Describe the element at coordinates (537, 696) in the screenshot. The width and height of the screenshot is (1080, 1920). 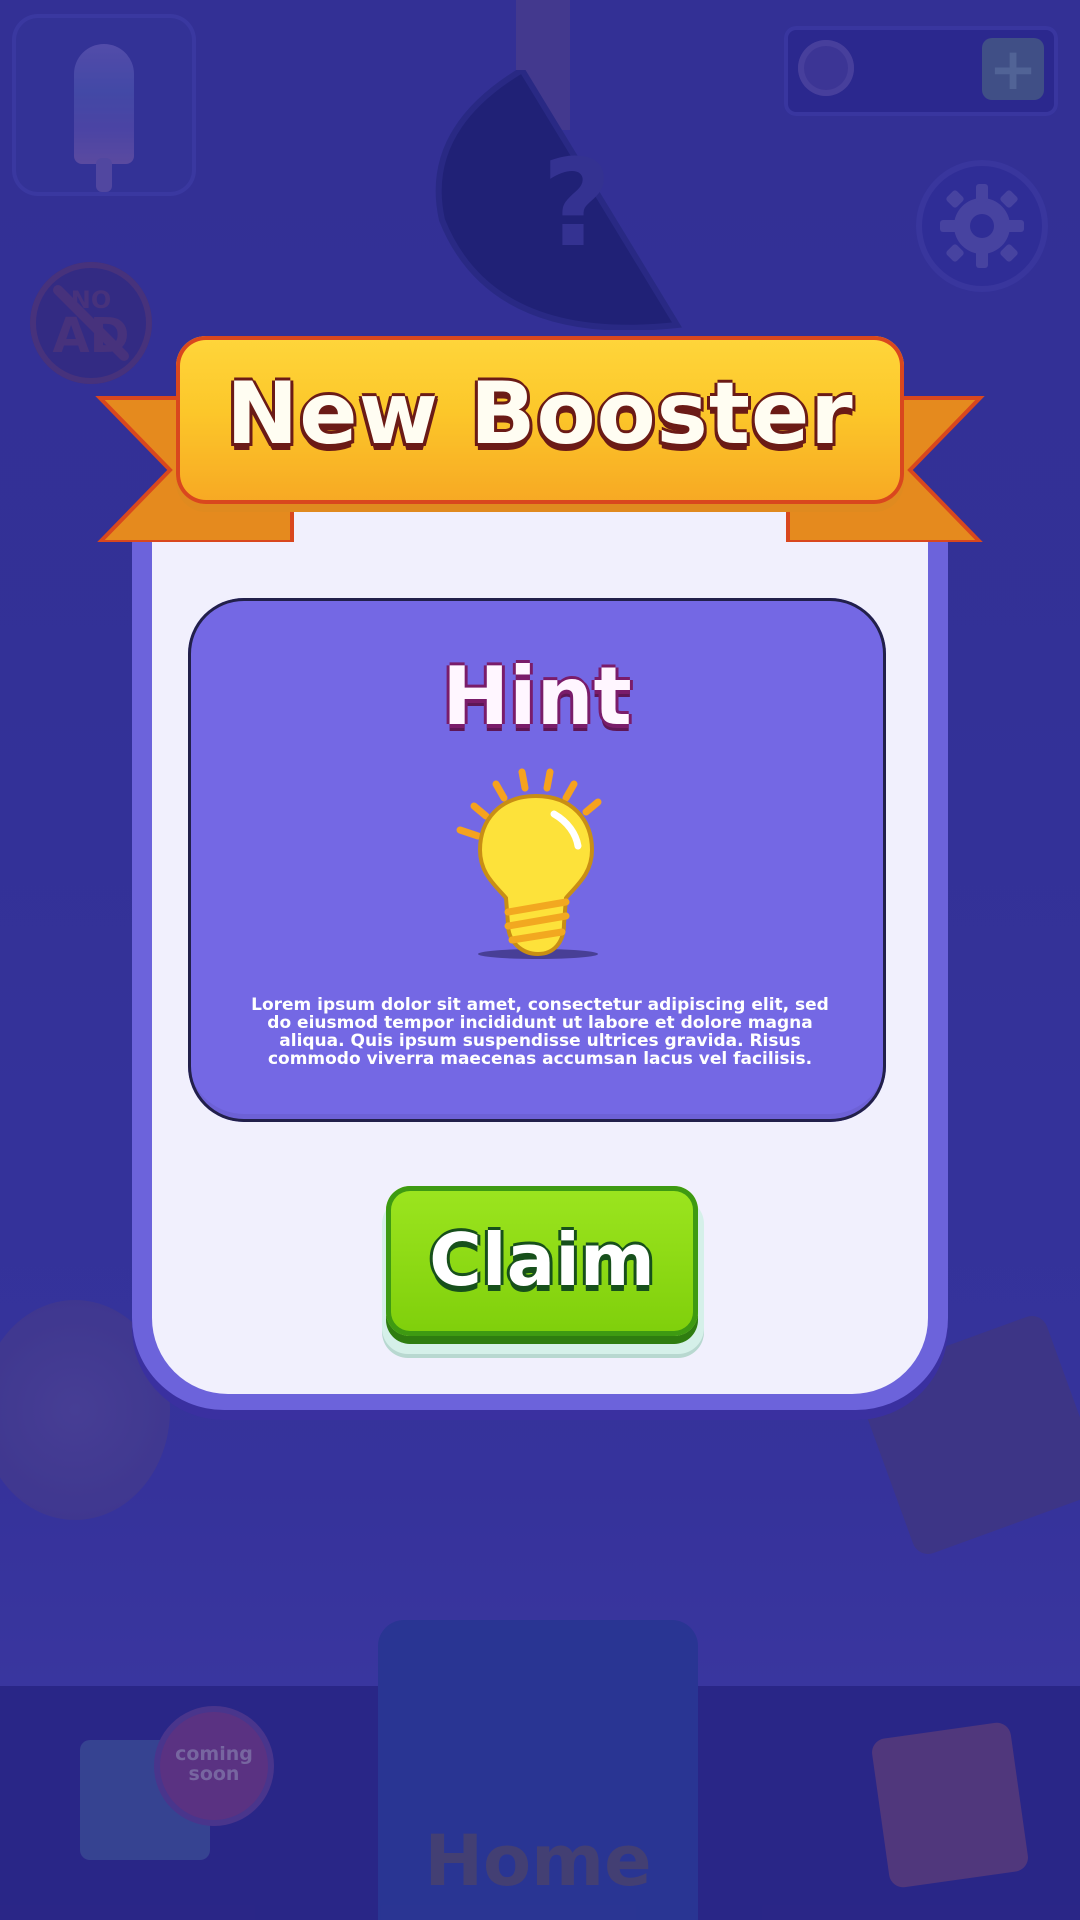
I see `booster-name: Hint` at that location.